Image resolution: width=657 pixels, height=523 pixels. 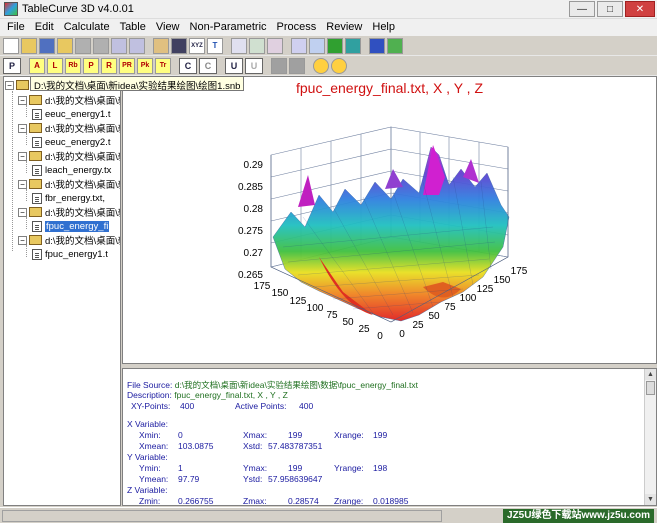 I want to click on ymax-value: 199, so click(x=295, y=468).